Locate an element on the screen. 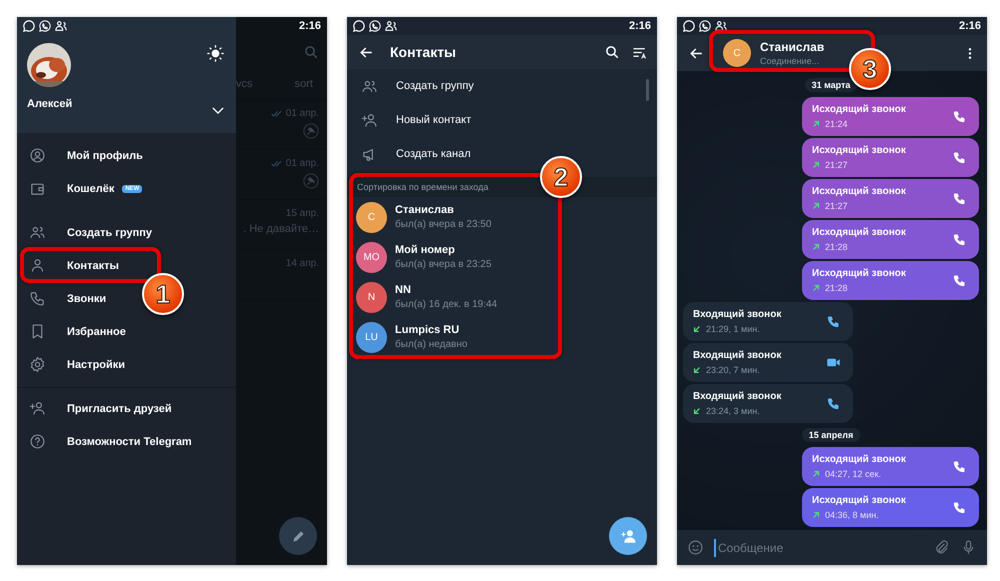 The height and width of the screenshot is (581, 1000). message-input: Сообщение is located at coordinates (818, 547).